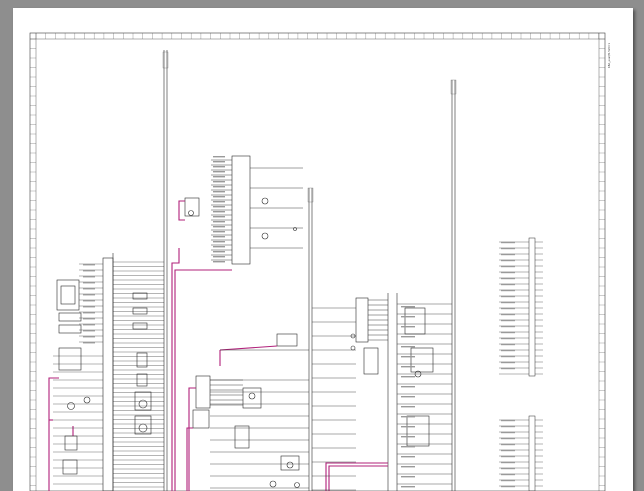 This screenshot has height=491, width=644. Describe the element at coordinates (317, 36) in the screenshot. I see `column-ruler` at that location.